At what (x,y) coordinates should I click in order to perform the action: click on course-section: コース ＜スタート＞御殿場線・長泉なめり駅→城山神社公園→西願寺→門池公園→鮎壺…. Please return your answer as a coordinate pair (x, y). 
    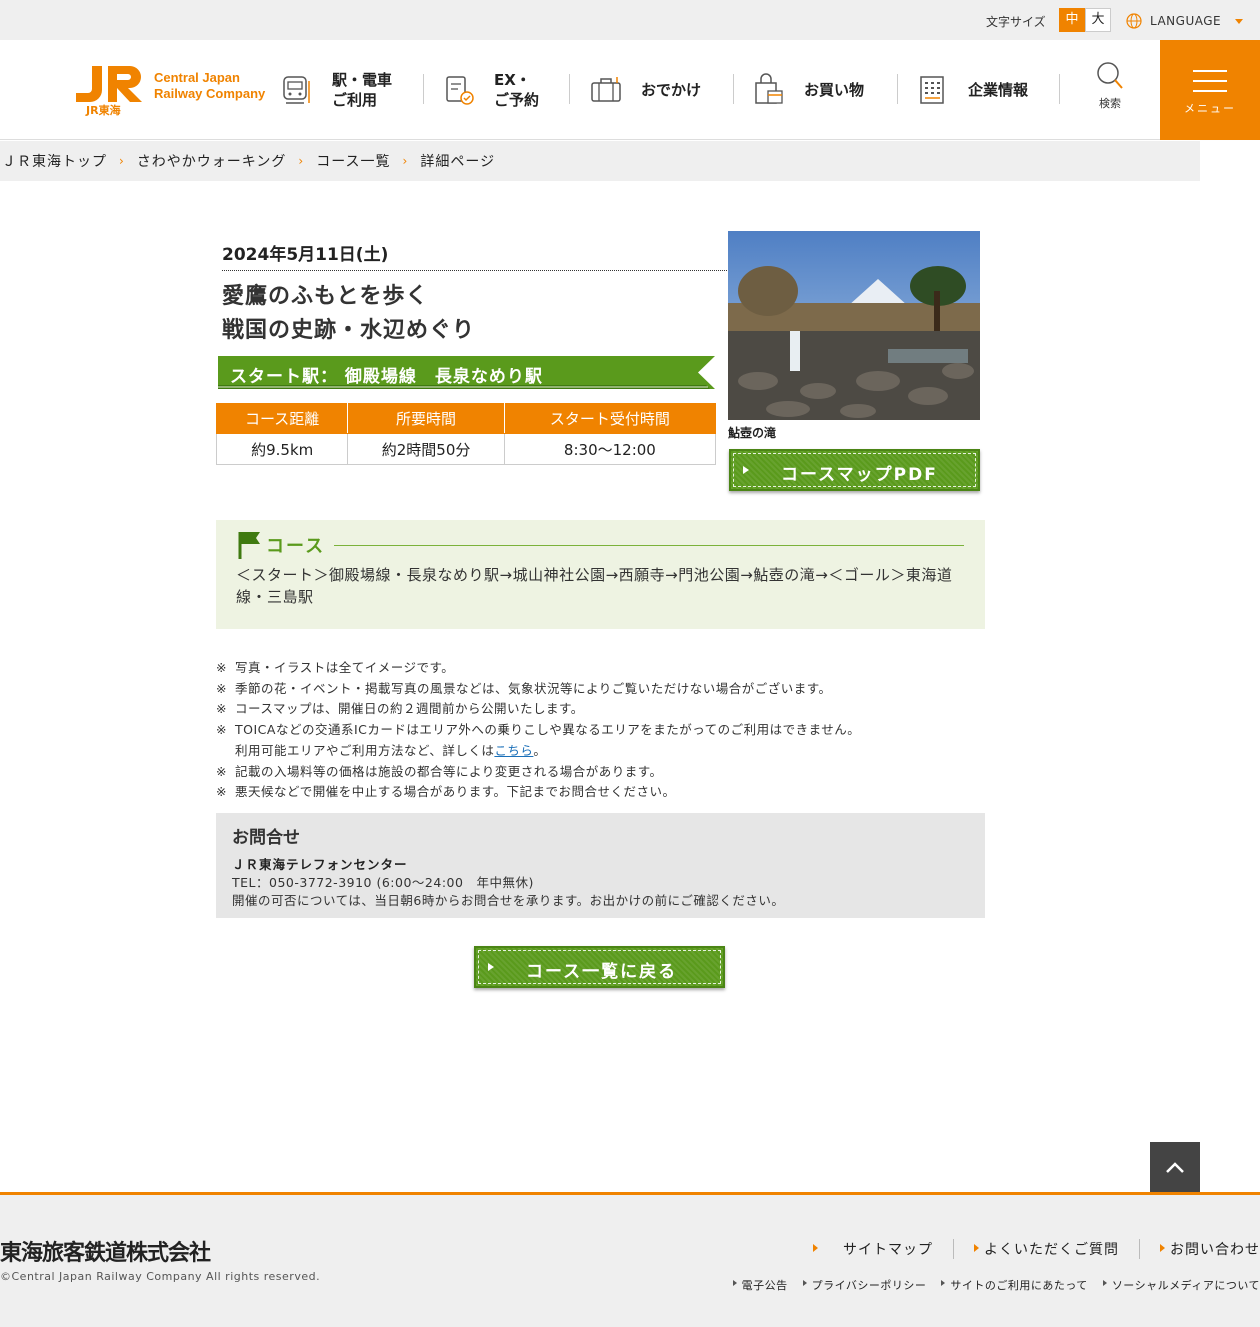
    Looking at the image, I should click on (600, 574).